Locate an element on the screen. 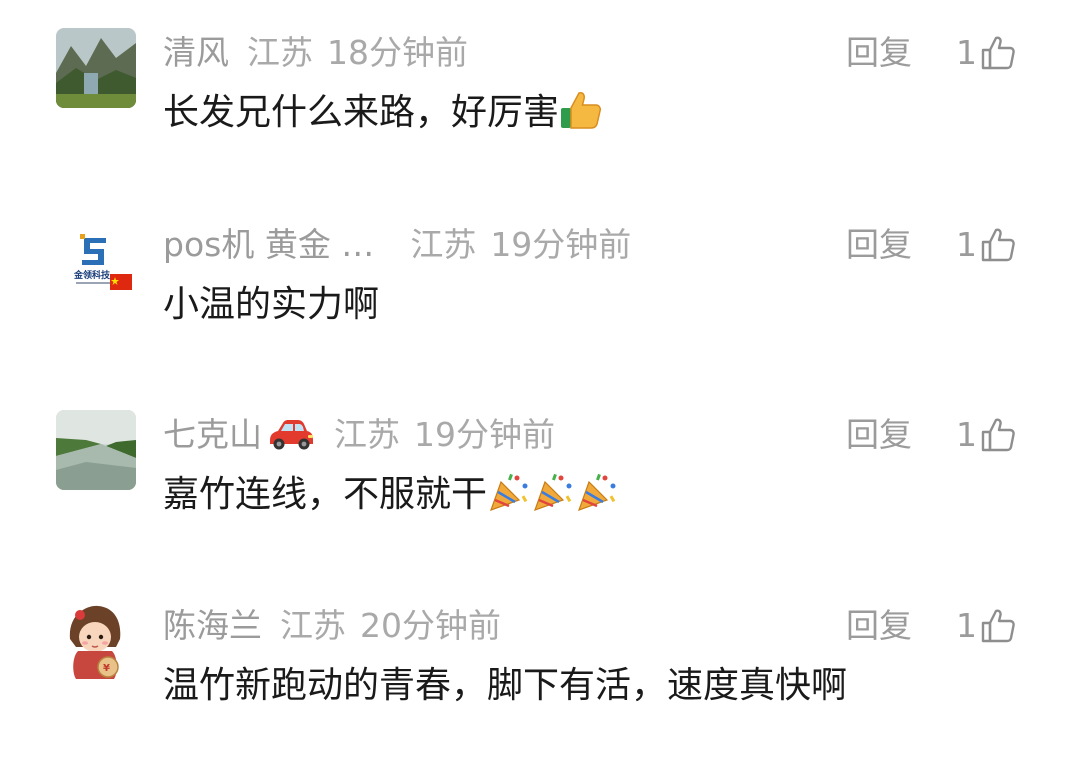 This screenshot has width=1080, height=757. comment-body: 长发兄什么来路，好厉害 is located at coordinates (361, 112).